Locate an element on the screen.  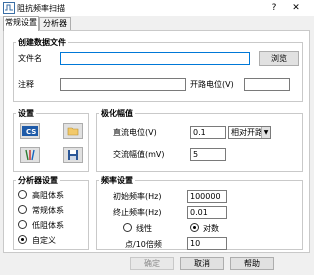
analyzer-group: 分析器设置 高阻体系 常规体系 低阻体系 自定义 is located at coordinates (51, 212).